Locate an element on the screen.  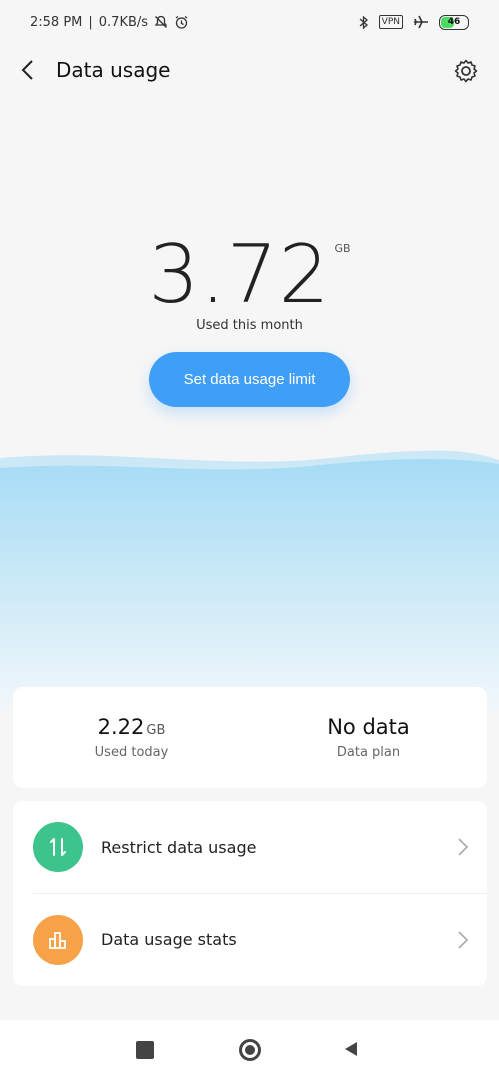
home-button is located at coordinates (250, 1050).